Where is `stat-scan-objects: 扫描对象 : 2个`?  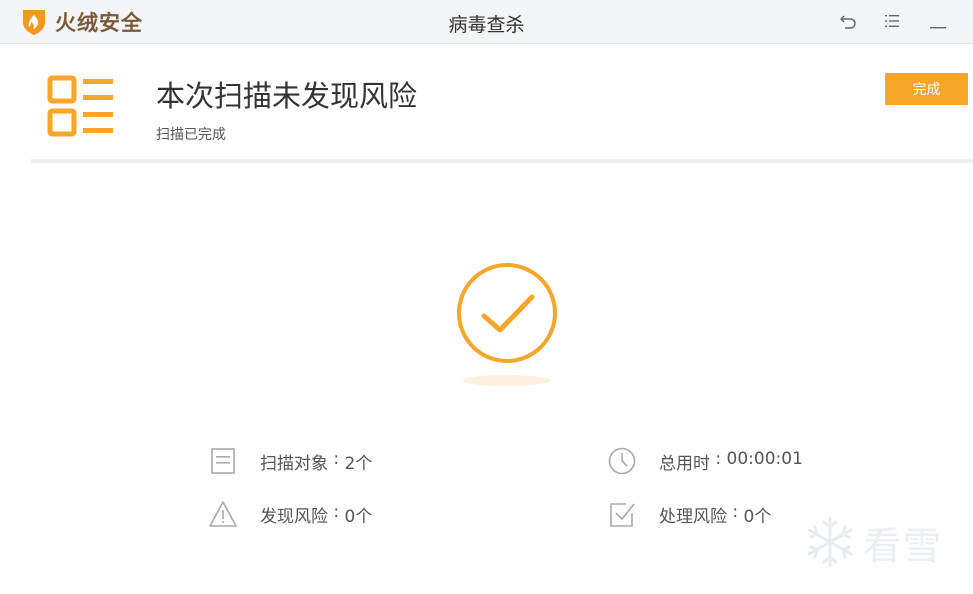 stat-scan-objects: 扫描对象 : 2个 is located at coordinates (290, 461).